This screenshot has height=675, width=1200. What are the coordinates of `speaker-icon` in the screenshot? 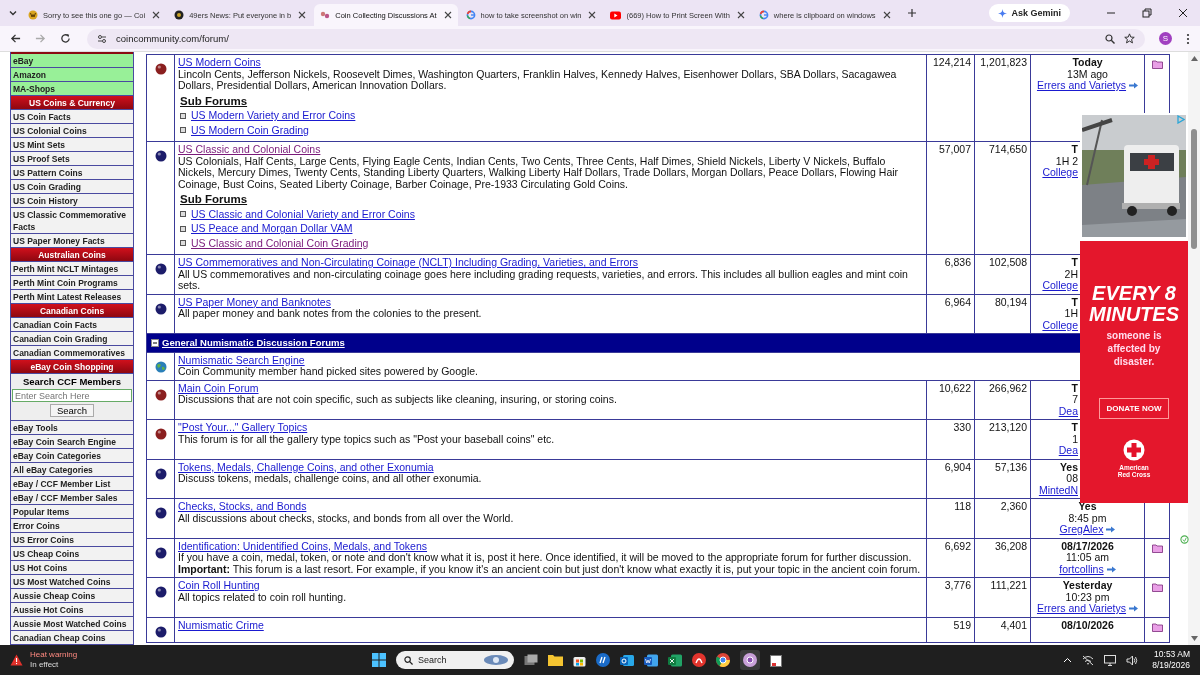 It's located at (1132, 660).